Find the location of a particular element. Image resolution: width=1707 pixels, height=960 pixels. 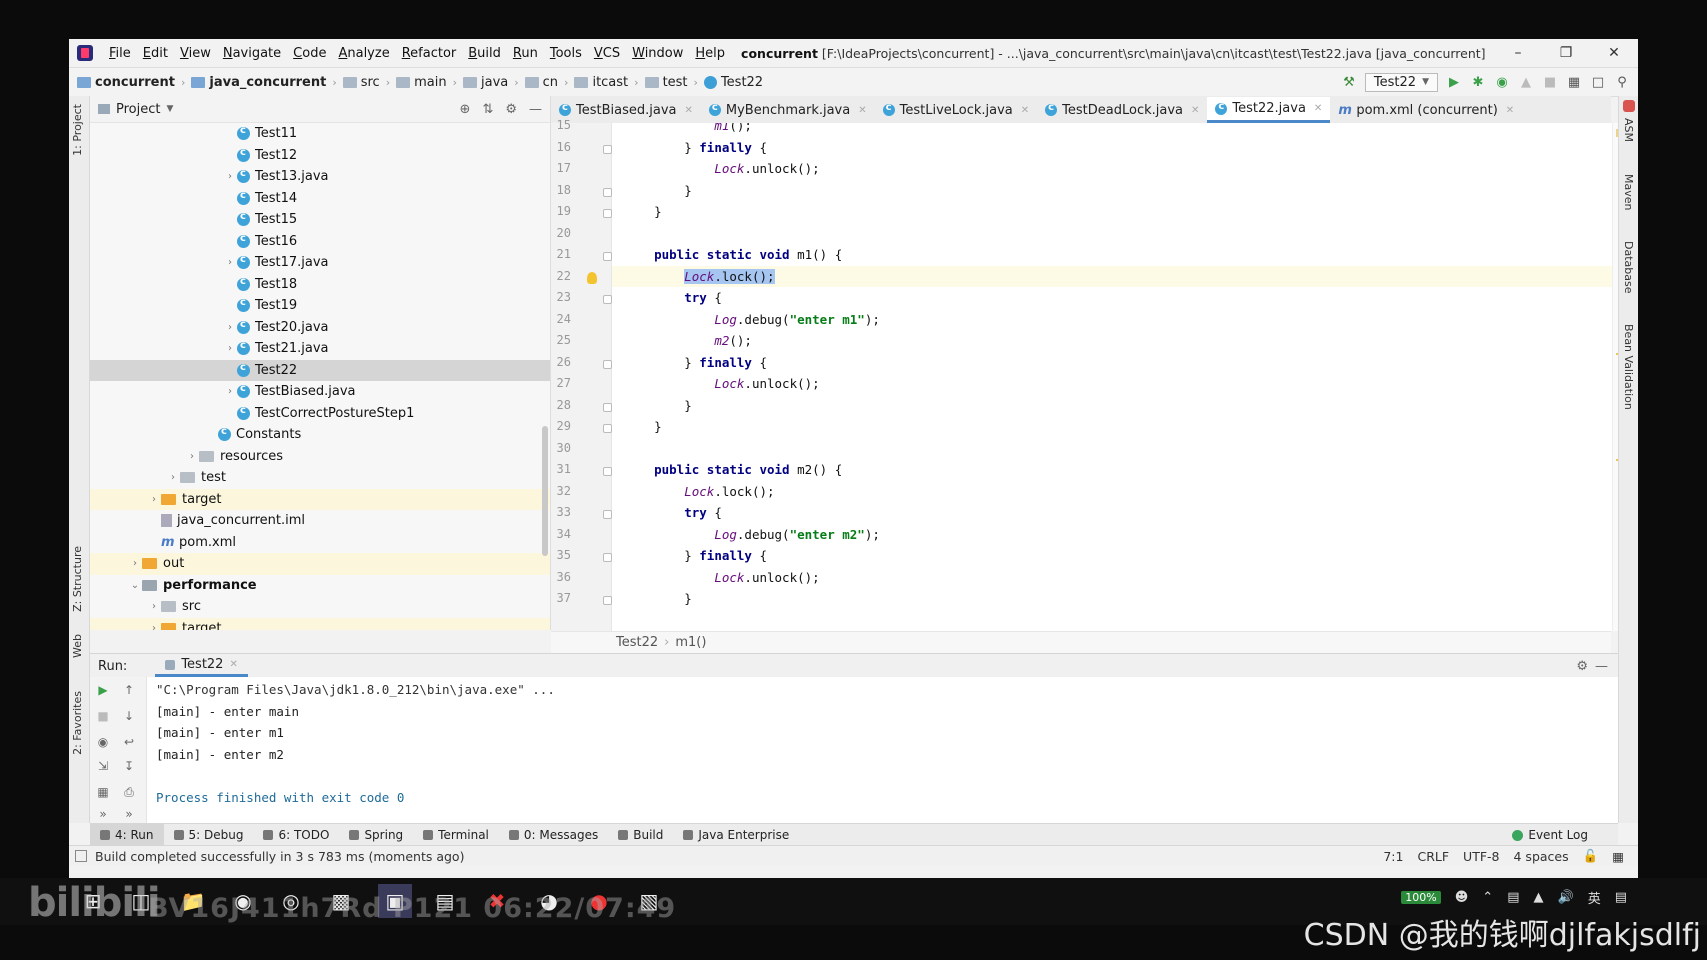

database-tool-tab: Database is located at coordinates (1628, 267).